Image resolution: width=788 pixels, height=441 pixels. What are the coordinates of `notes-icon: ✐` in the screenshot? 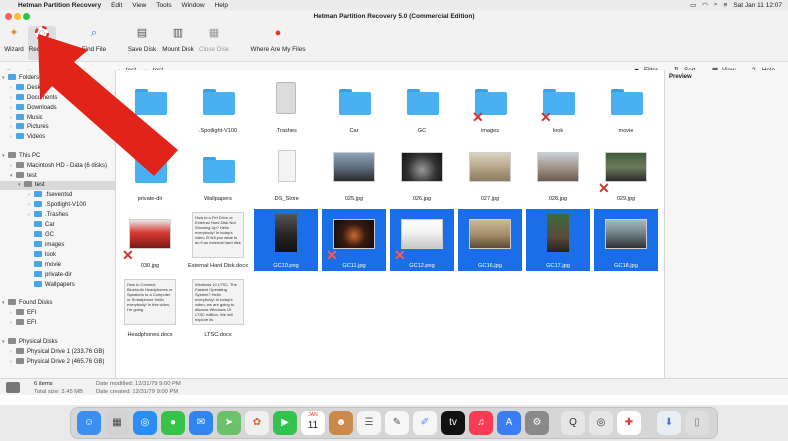 It's located at (425, 423).